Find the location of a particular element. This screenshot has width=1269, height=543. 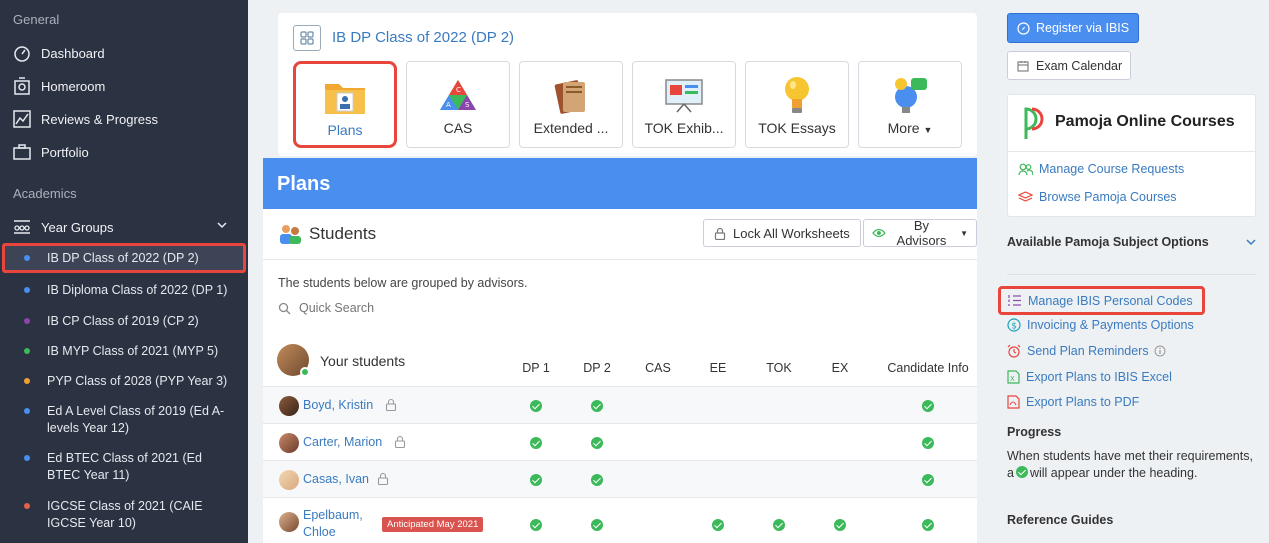

year-group-item: IB CP Class of 2019 (CP 2) is located at coordinates (124, 321).